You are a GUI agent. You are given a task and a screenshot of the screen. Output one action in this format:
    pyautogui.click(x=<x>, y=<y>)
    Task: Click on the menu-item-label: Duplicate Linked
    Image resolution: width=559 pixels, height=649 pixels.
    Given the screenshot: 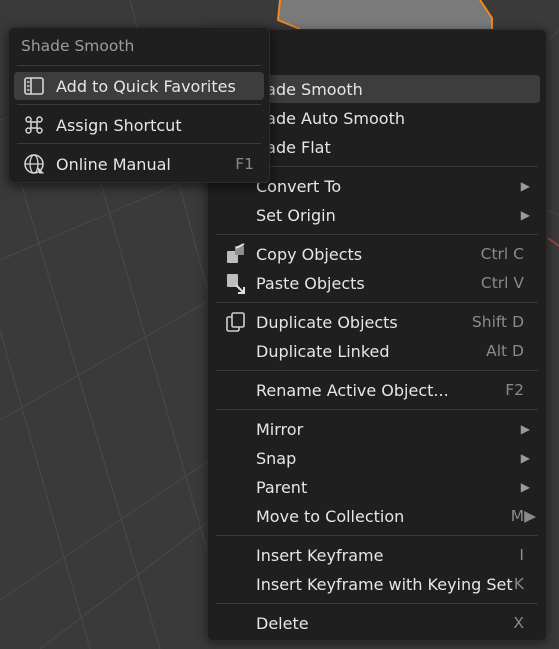 What is the action you would take?
    pyautogui.click(x=323, y=351)
    